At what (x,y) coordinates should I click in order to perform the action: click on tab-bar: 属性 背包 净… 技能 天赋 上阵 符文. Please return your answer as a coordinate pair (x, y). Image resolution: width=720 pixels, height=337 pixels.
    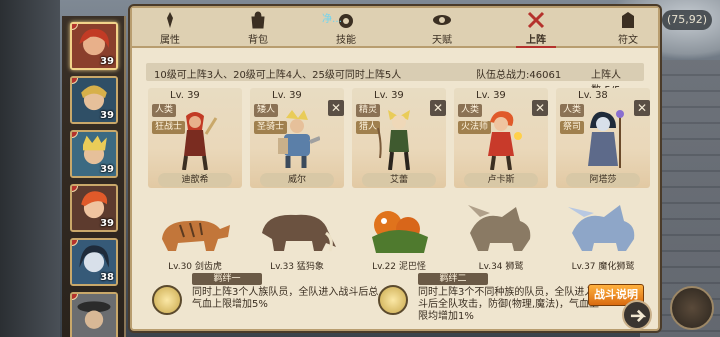
    Looking at the image, I should click on (395, 28).